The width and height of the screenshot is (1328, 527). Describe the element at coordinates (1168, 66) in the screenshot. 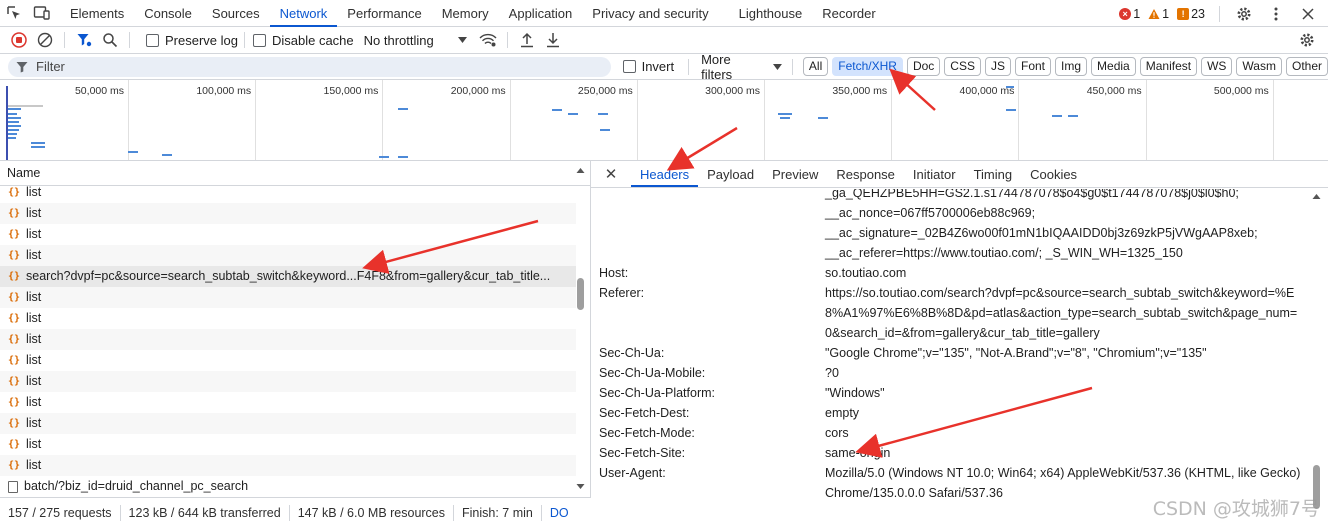

I see `filter-chip-manifest: Manifest` at that location.